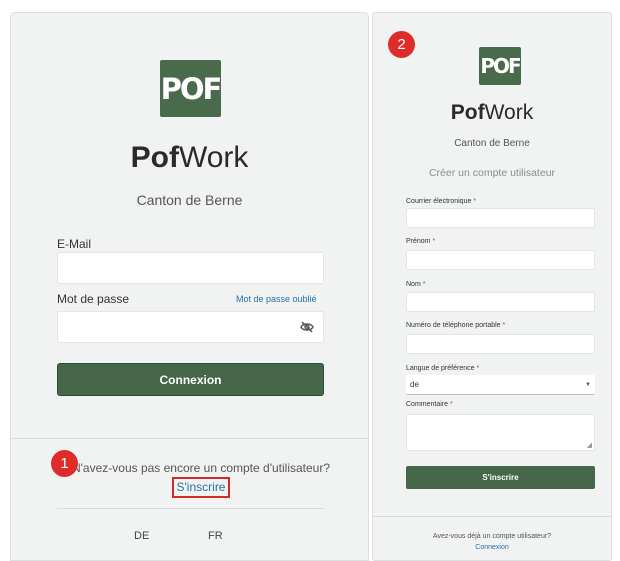 The image size is (620, 561). What do you see at coordinates (215, 536) in the screenshot?
I see `language-fr-link: FR` at bounding box center [215, 536].